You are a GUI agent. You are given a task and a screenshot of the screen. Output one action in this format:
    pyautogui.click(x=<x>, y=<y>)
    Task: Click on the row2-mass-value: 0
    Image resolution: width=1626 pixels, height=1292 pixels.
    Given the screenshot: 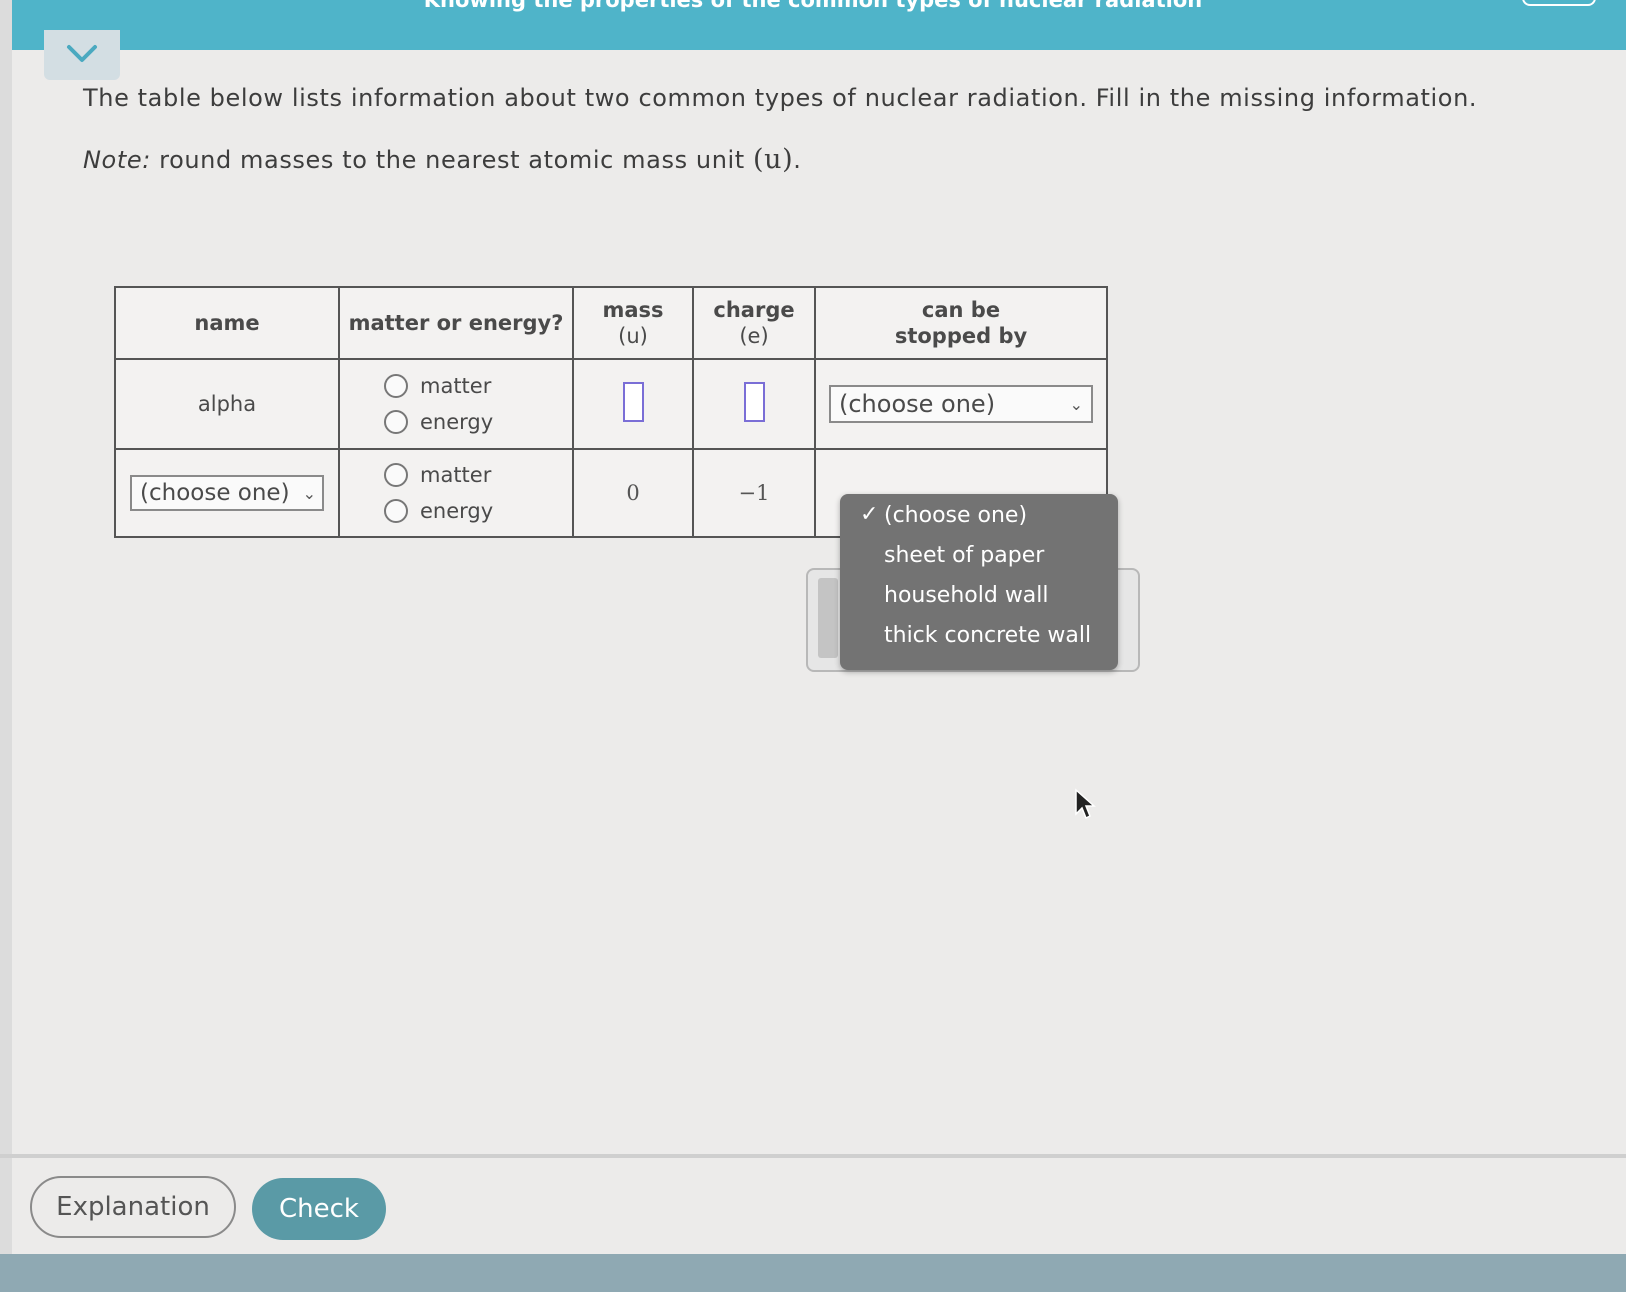 What is the action you would take?
    pyautogui.click(x=633, y=493)
    